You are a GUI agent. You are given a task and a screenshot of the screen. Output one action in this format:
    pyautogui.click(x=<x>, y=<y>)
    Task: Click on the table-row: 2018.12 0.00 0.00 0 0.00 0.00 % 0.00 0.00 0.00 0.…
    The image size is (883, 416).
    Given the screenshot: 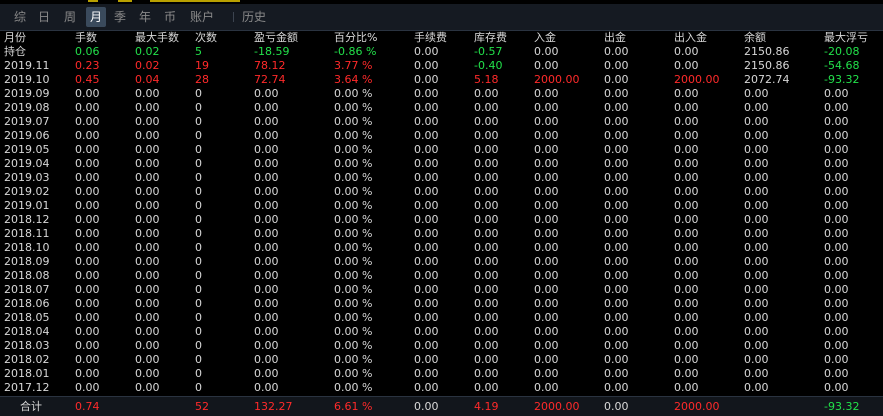 What is the action you would take?
    pyautogui.click(x=441, y=220)
    